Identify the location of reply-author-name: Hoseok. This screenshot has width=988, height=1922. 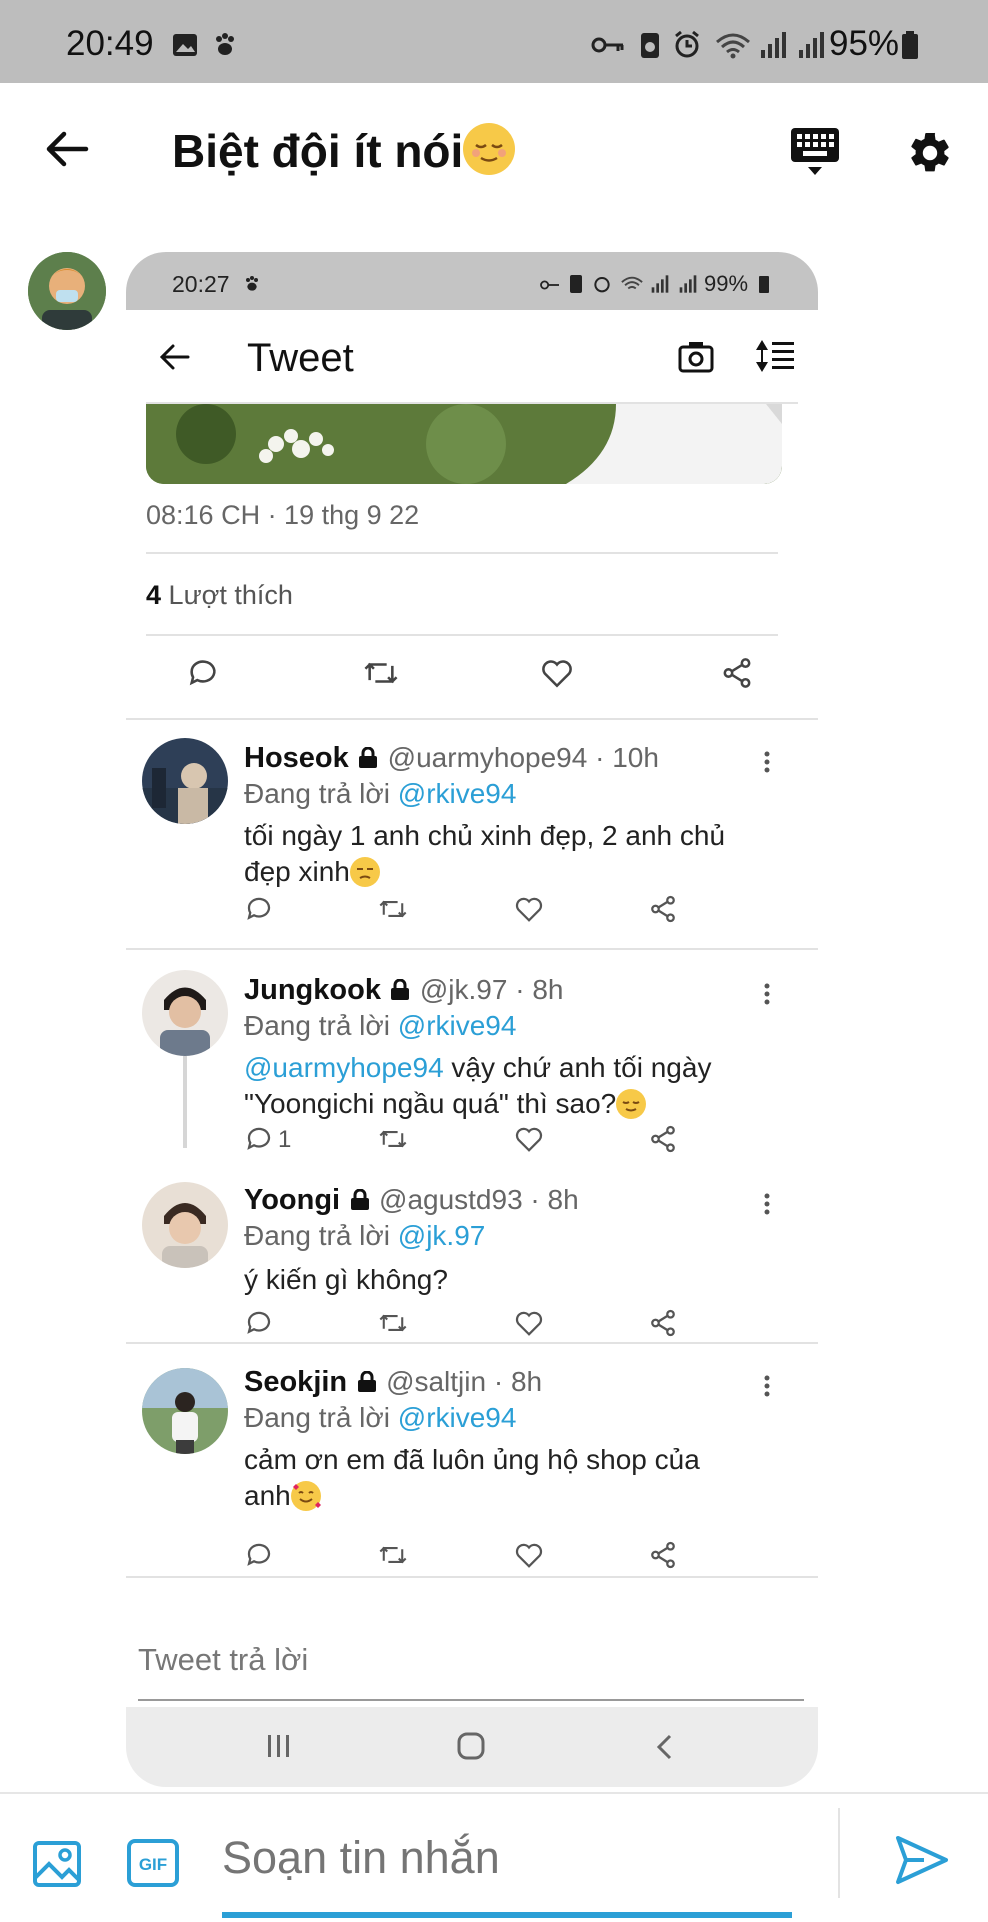
(296, 758).